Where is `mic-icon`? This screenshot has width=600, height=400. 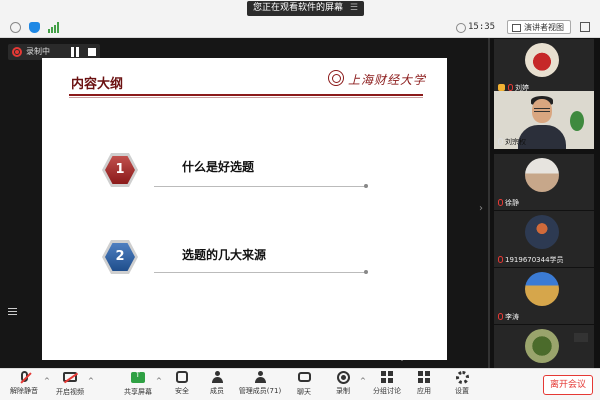
mic-icon is located at coordinates (500, 141).